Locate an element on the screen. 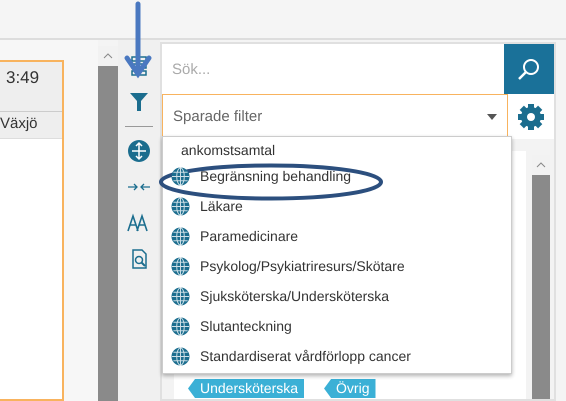 The height and width of the screenshot is (401, 566). search-button is located at coordinates (529, 69).